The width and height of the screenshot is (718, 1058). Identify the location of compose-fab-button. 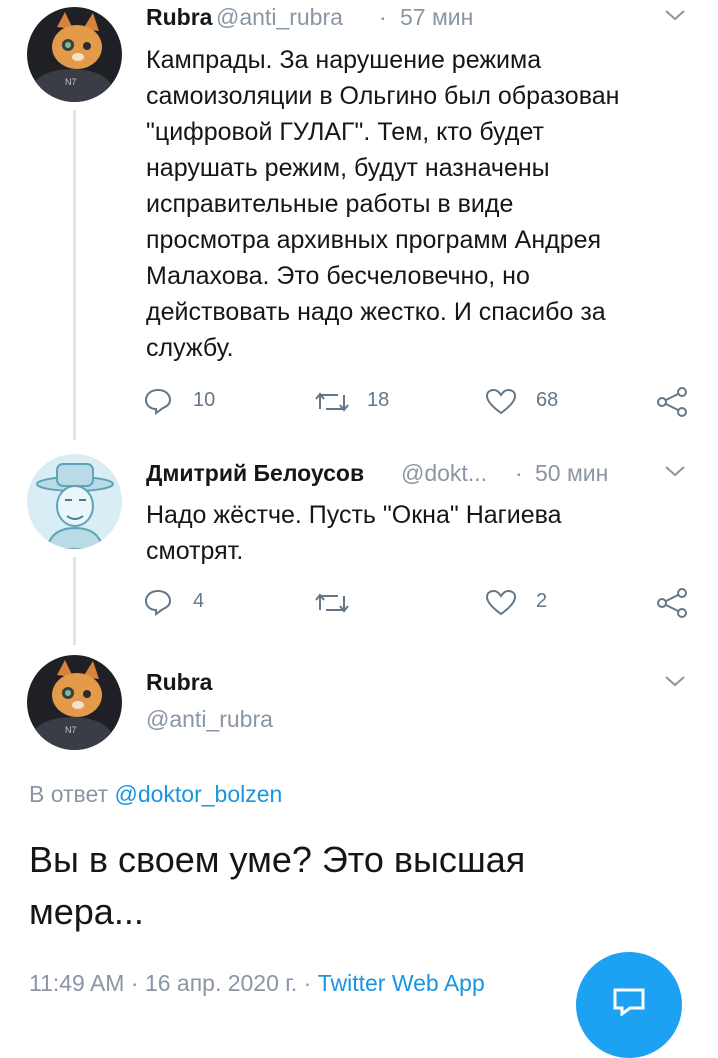
(629, 1005).